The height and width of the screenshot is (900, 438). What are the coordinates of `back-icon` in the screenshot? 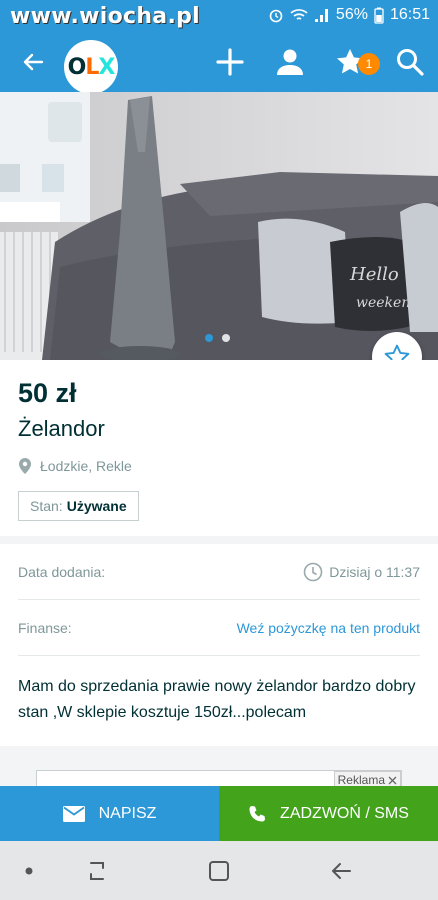 It's located at (341, 871).